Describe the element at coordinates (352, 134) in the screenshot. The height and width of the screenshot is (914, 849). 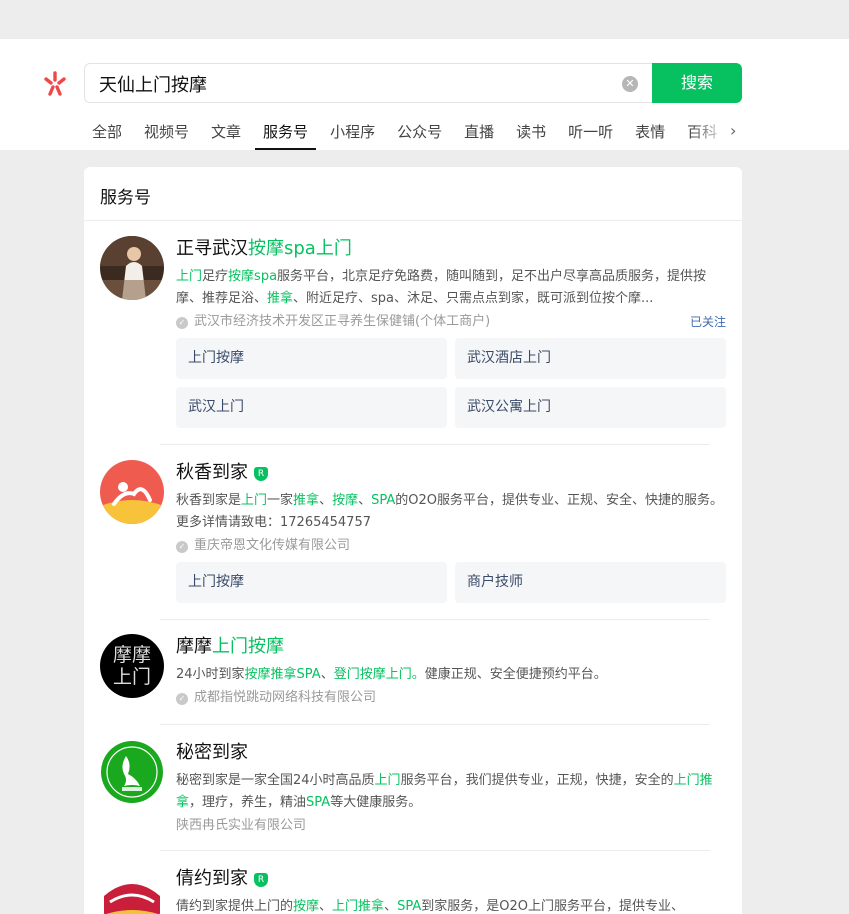
I see `tab-mini-programs: 小程序` at that location.